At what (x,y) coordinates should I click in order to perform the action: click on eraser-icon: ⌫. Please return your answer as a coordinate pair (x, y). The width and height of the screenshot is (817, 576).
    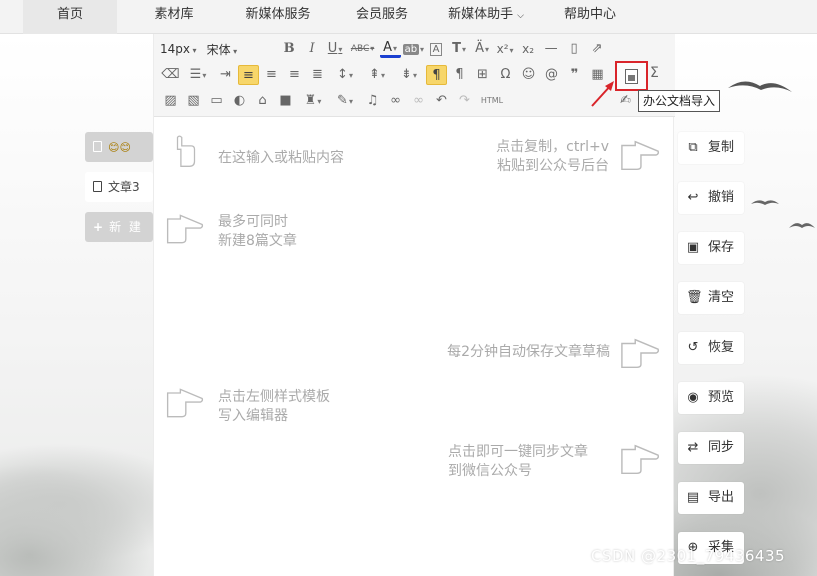
    Looking at the image, I should click on (170, 75).